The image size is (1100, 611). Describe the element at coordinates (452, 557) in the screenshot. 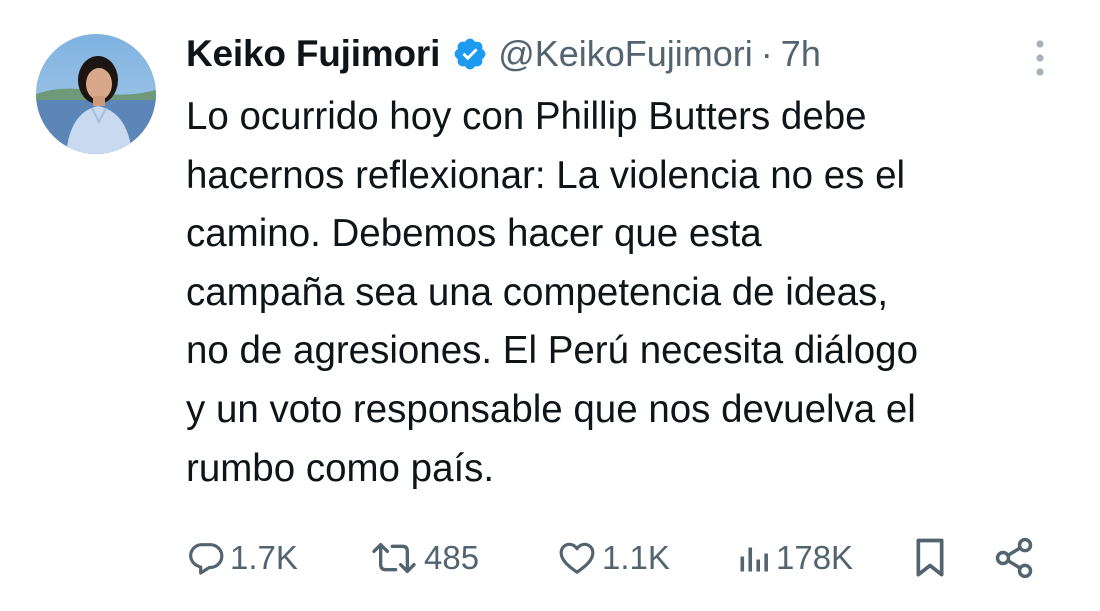

I see `retweet-count: 485` at that location.